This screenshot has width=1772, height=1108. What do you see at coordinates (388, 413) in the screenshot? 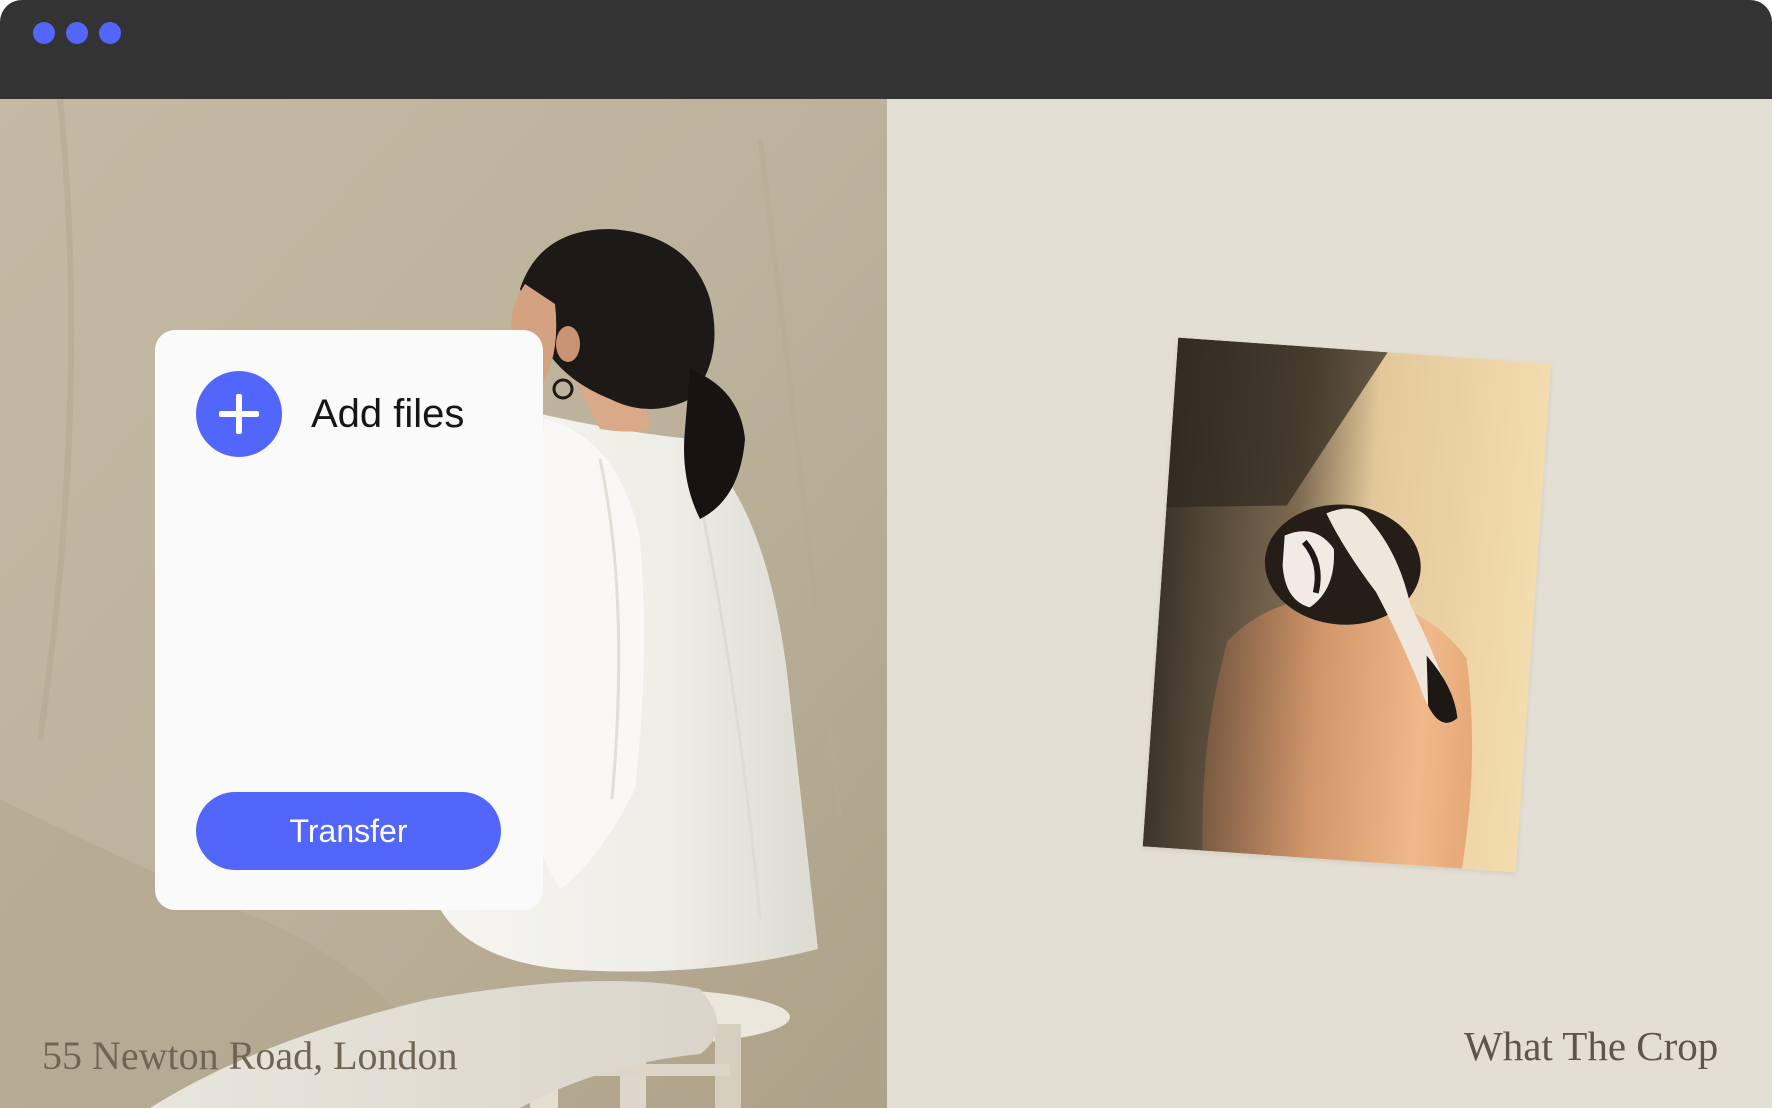
I see `add-files-label: Add files` at bounding box center [388, 413].